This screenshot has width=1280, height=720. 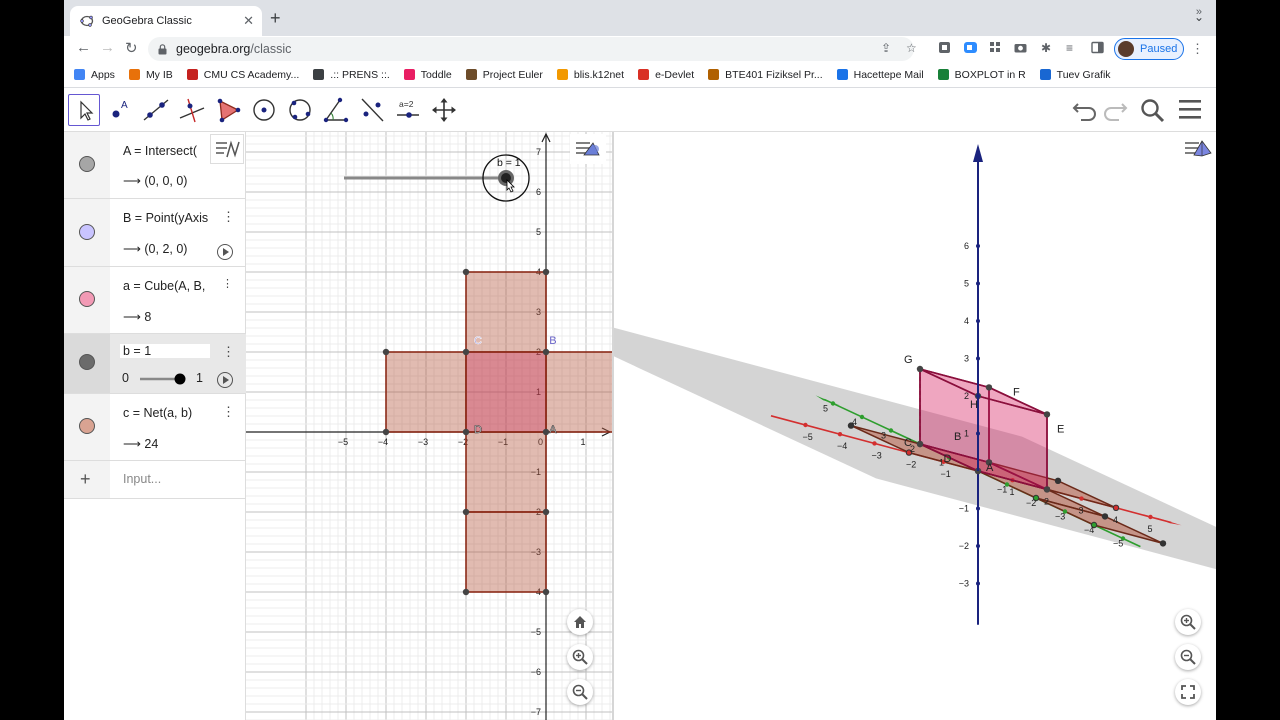 What do you see at coordinates (880, 75) in the screenshot?
I see `bookmark-item: Hacettepe Mail` at bounding box center [880, 75].